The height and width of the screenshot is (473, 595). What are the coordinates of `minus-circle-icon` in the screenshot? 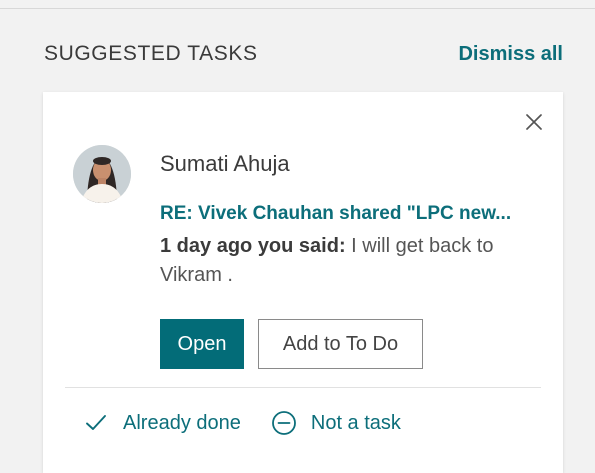 It's located at (284, 423).